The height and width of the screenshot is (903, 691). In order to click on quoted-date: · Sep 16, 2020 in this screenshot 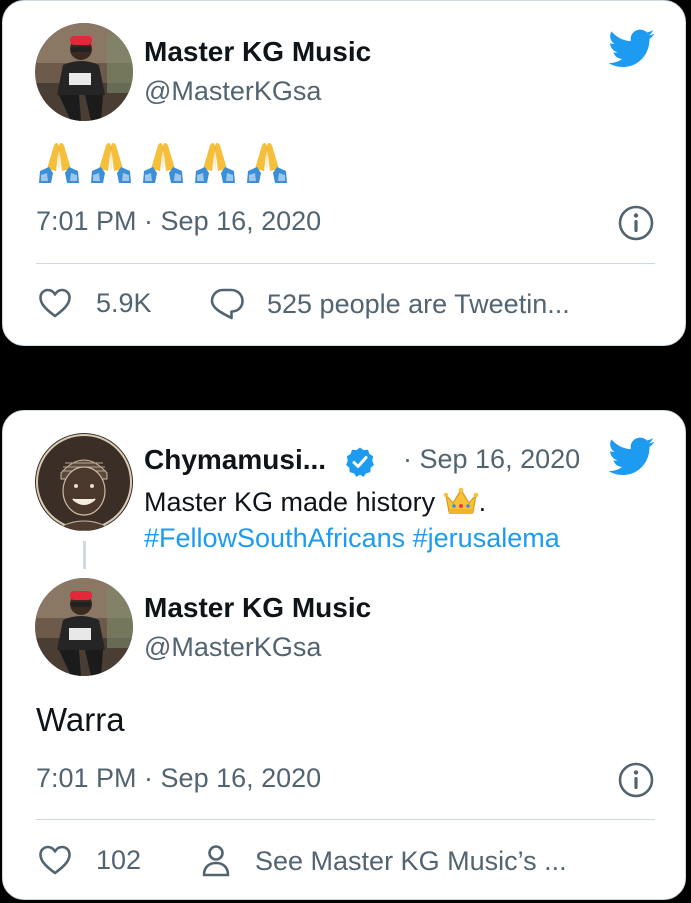, I will do `click(491, 459)`.